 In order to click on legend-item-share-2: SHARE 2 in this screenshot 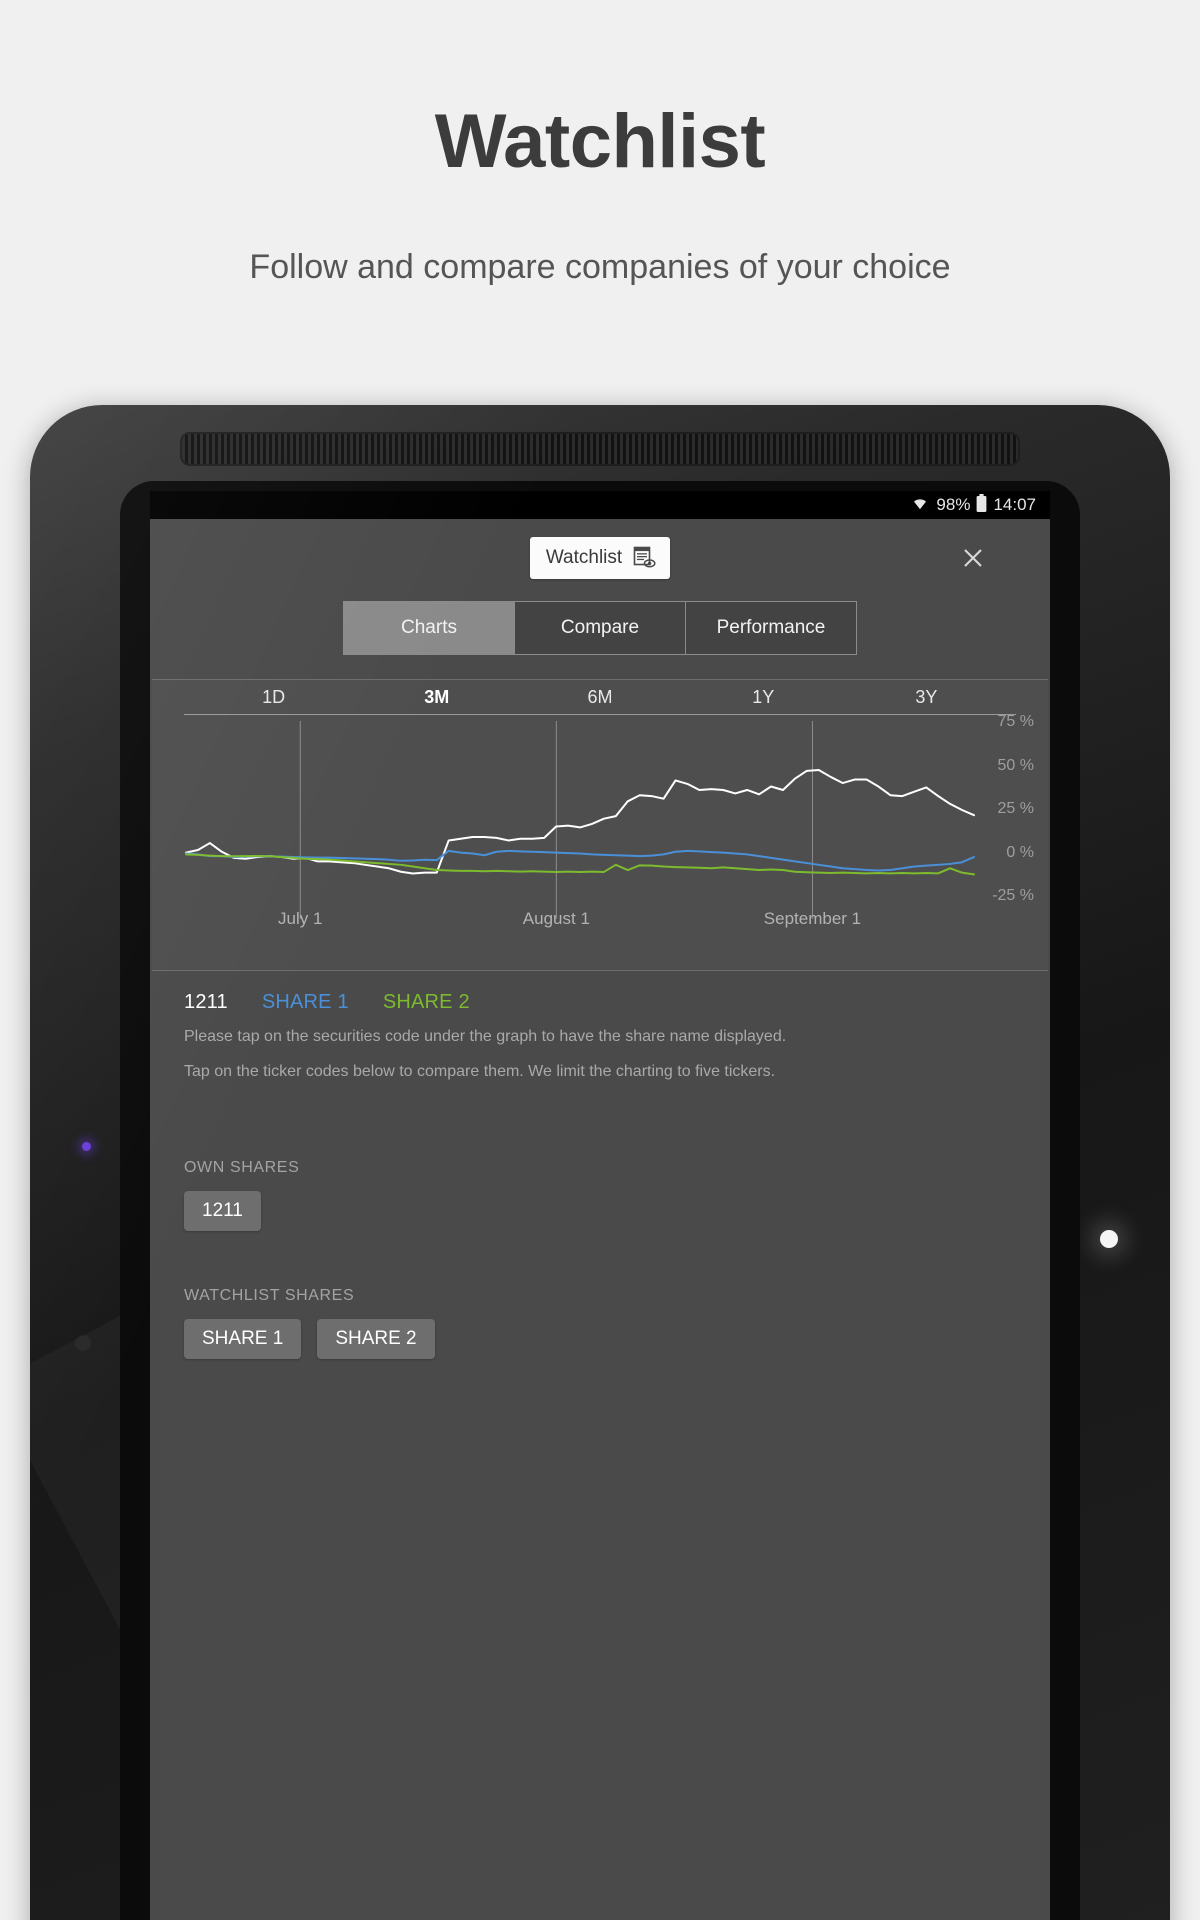, I will do `click(426, 1002)`.